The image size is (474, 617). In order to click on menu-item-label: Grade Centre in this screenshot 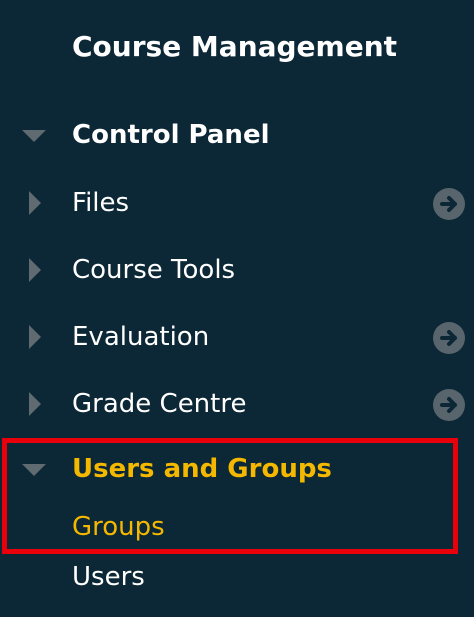, I will do `click(159, 404)`.